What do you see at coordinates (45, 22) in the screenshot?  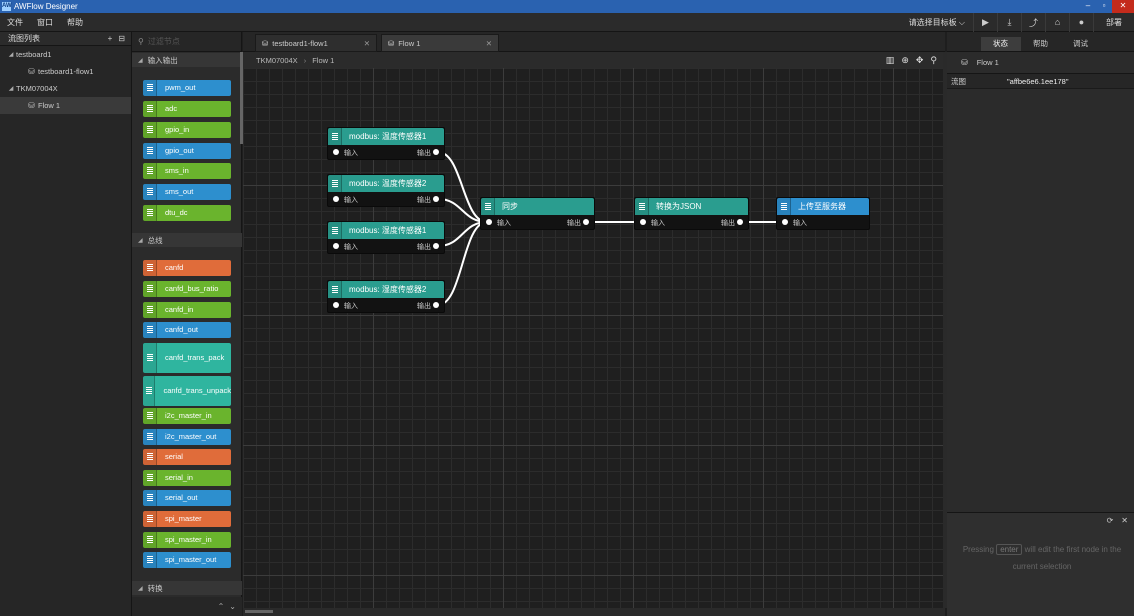 I see `menu-window: 窗口` at bounding box center [45, 22].